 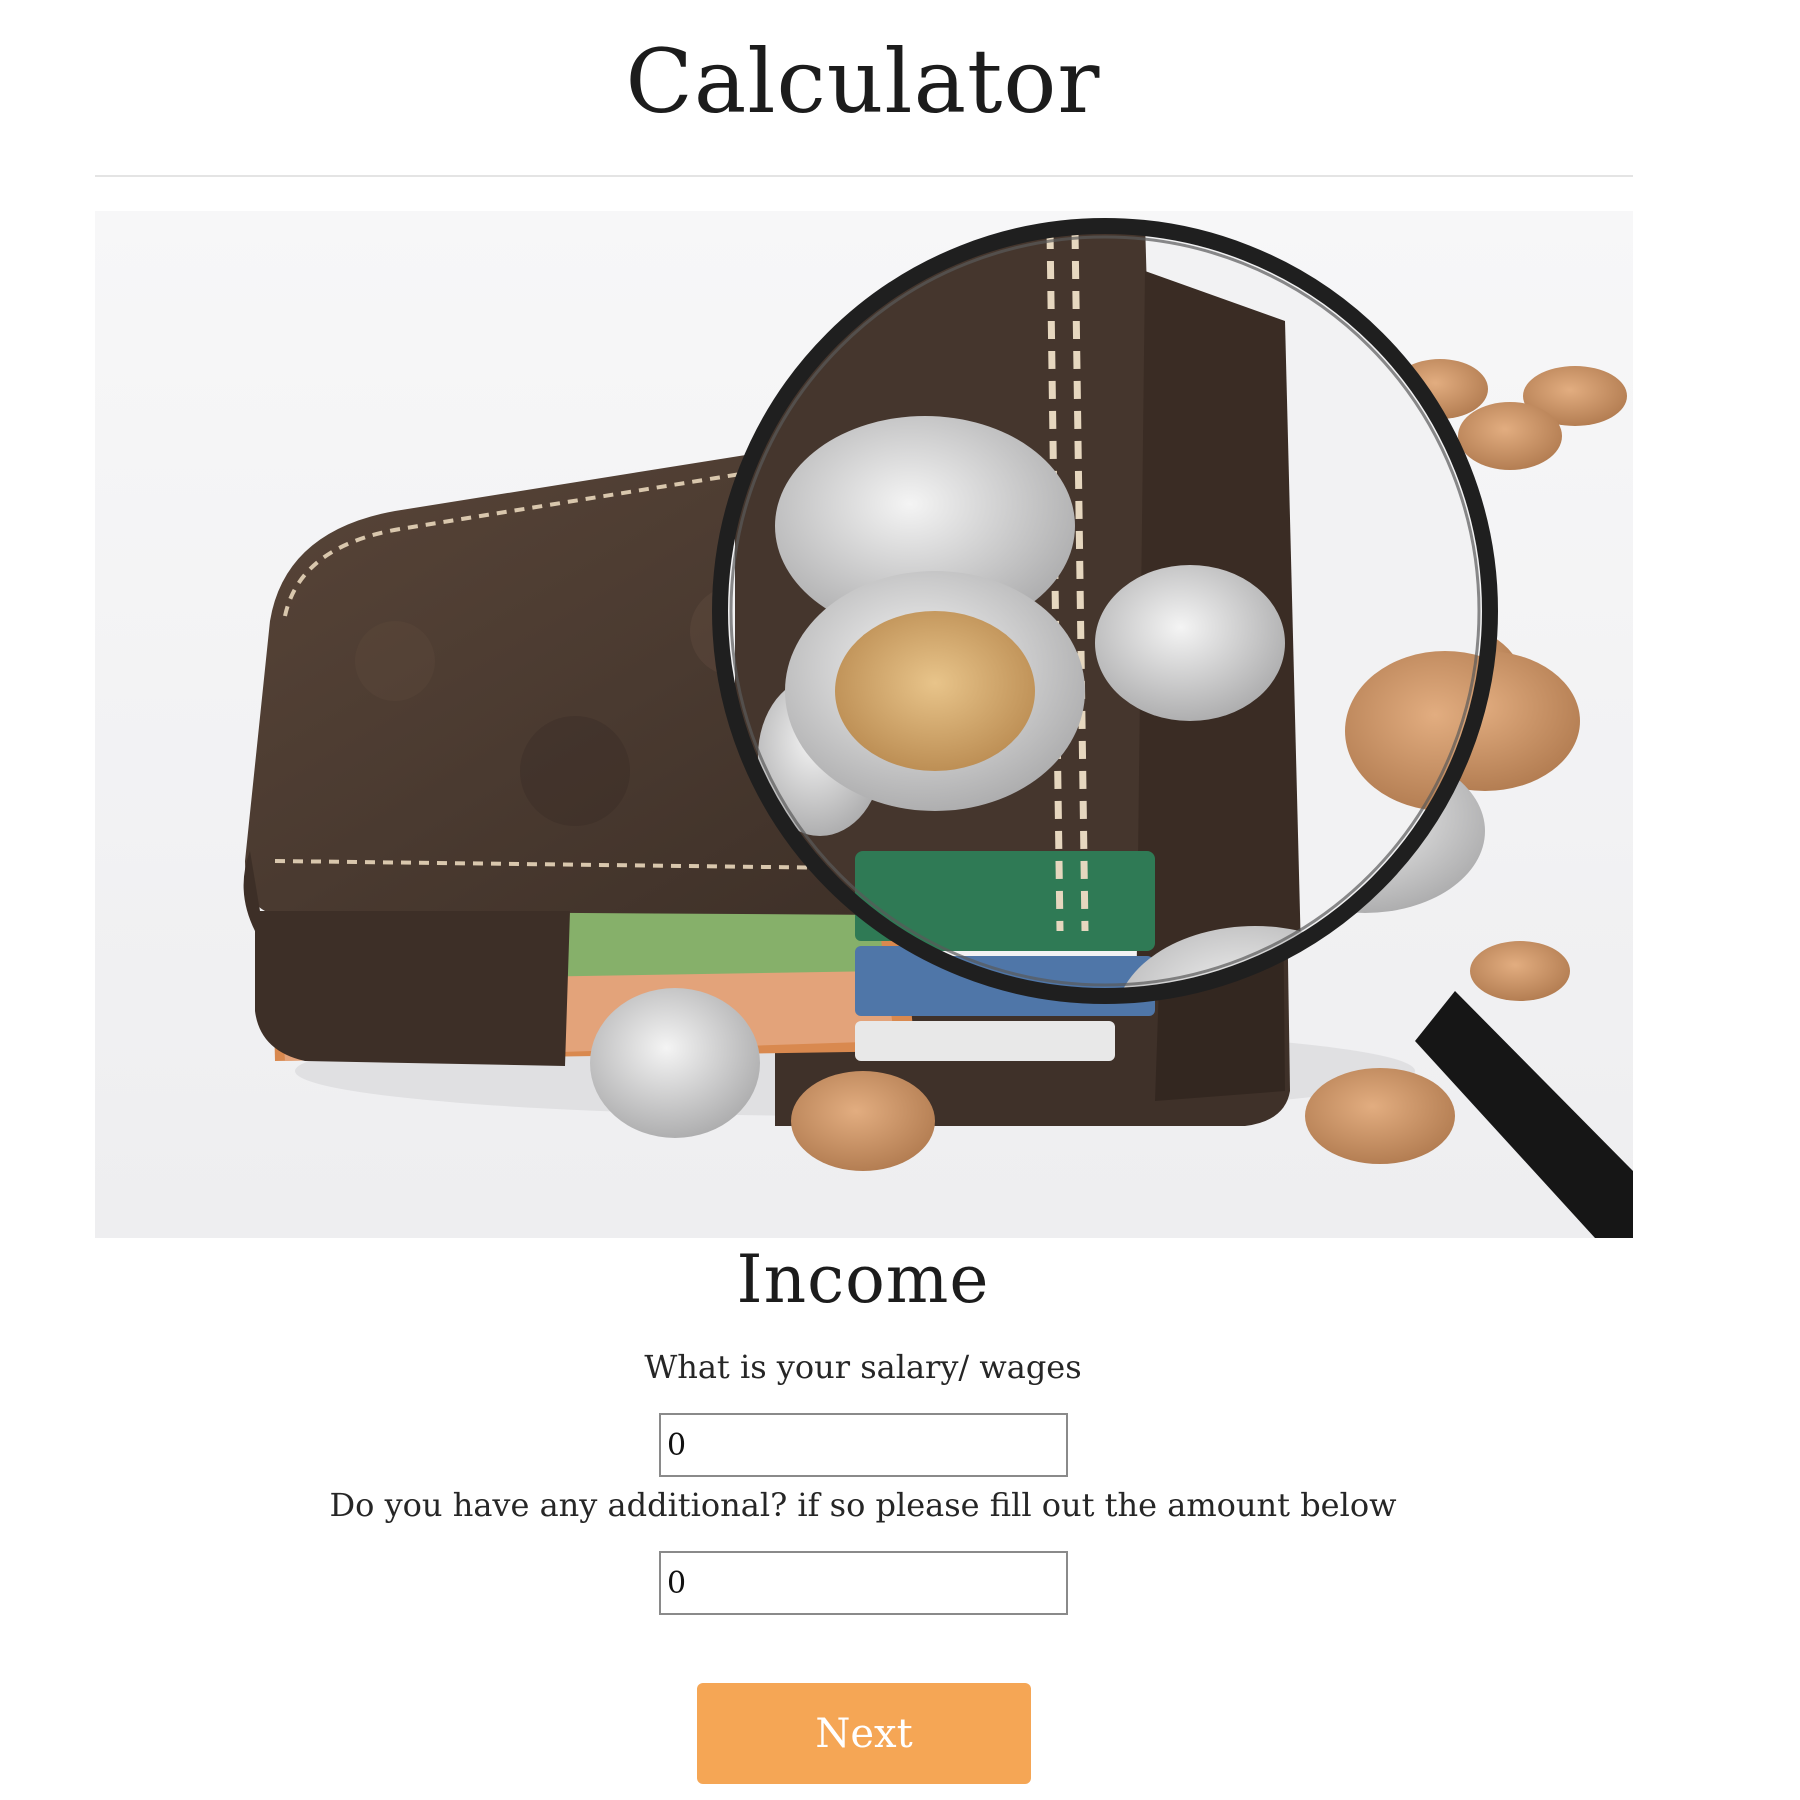 I want to click on income-heading: Income, so click(x=863, y=1279).